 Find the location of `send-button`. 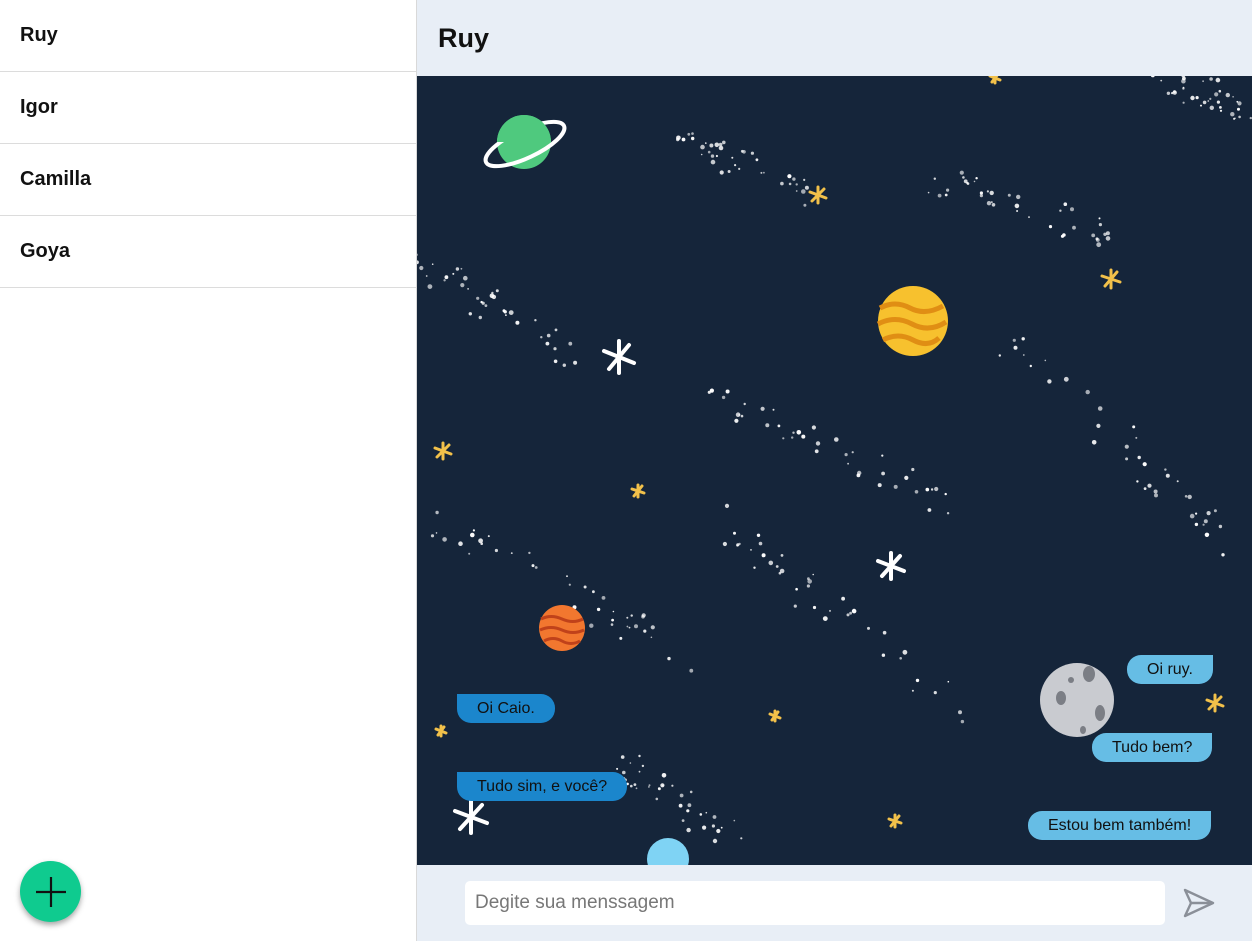

send-button is located at coordinates (1199, 903).